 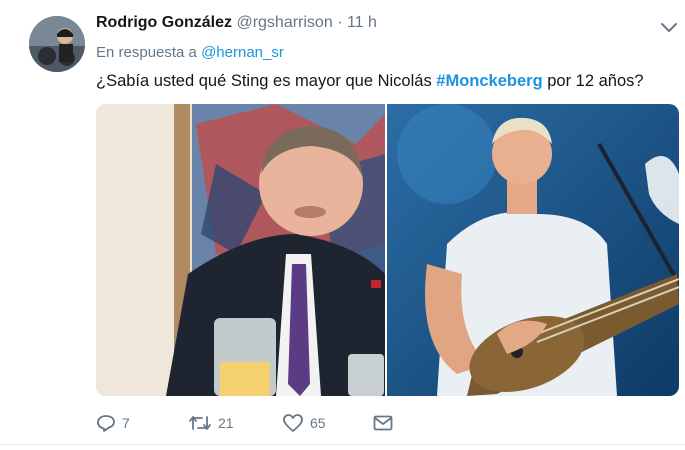 What do you see at coordinates (342, 444) in the screenshot?
I see `tweet-divider` at bounding box center [342, 444].